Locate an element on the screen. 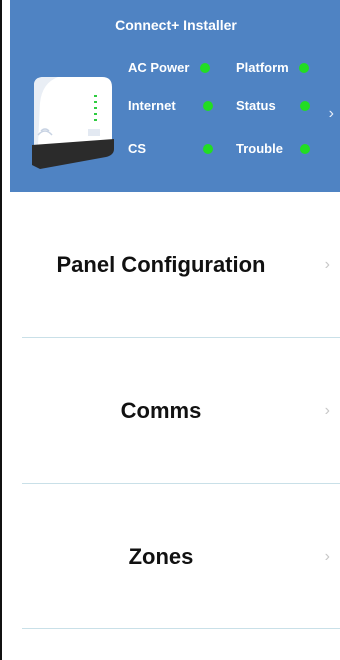 The width and height of the screenshot is (340, 660). status-label-platform: Platform is located at coordinates (262, 67).